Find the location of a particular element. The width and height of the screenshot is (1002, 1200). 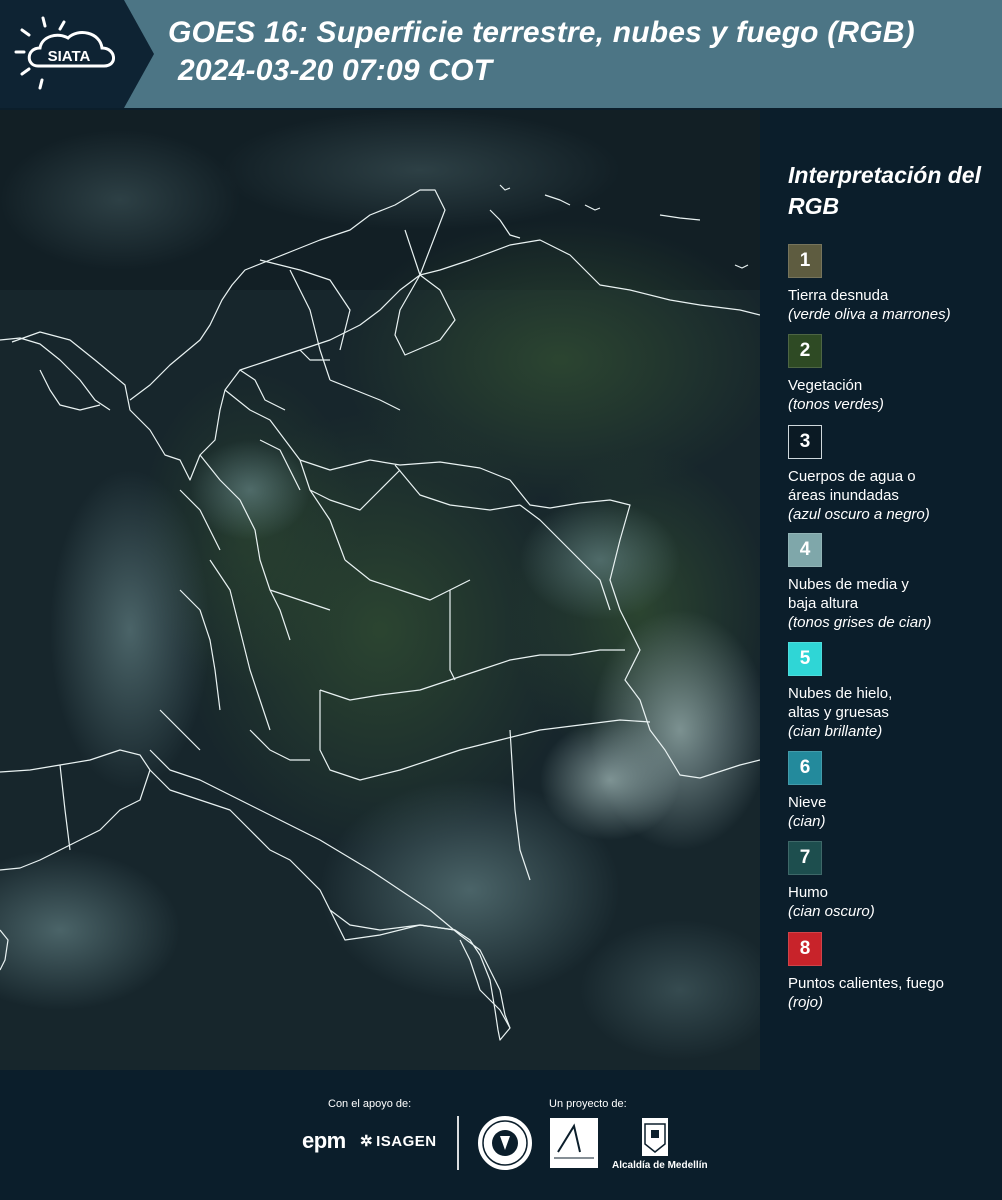

legend-swatch: 7 is located at coordinates (805, 858).